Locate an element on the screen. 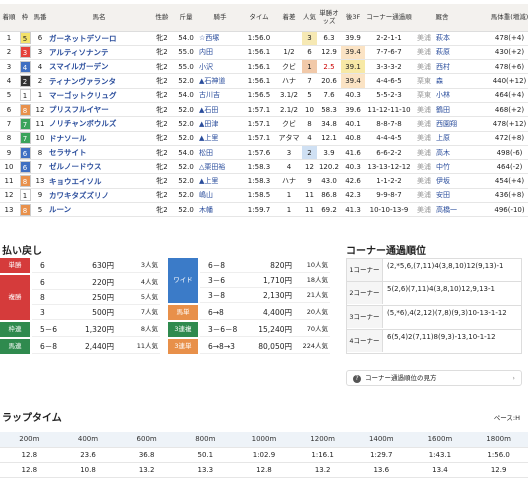 This screenshot has width=528, height=480. horse-name-cell: ゼルノードウス is located at coordinates (99, 167).